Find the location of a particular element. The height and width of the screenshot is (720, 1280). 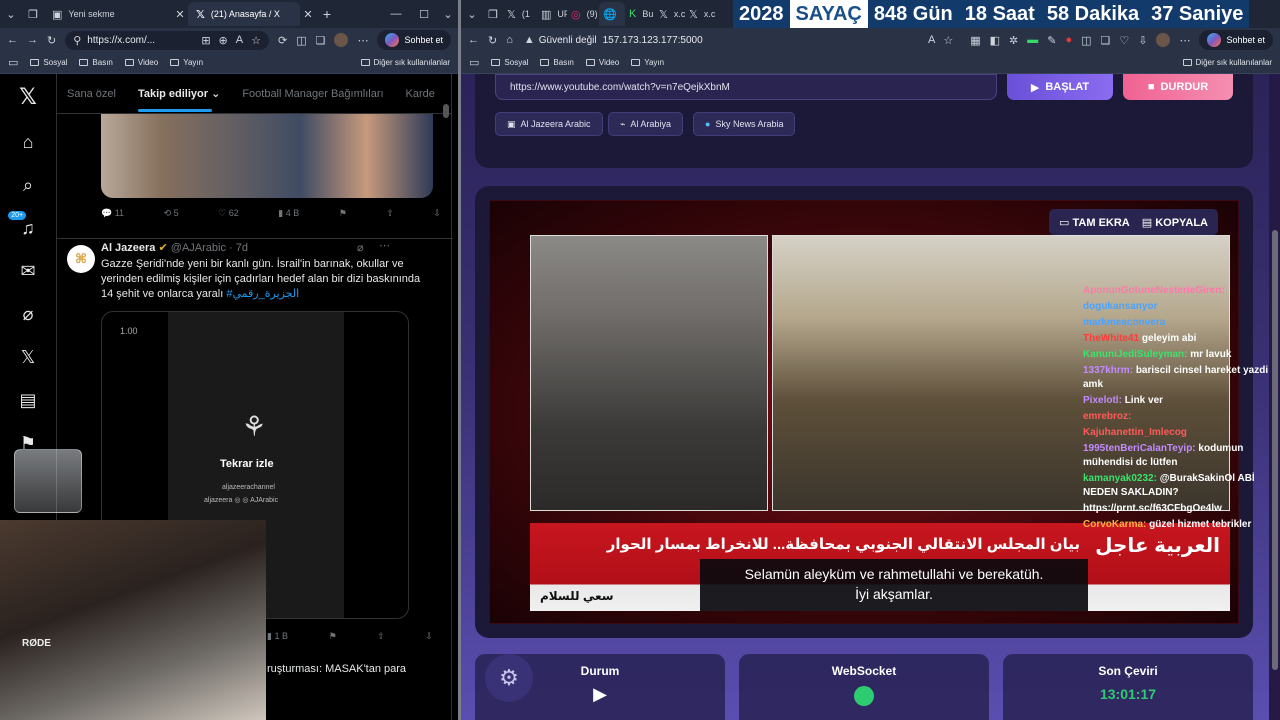

site-info-icon: ⚲ is located at coordinates (77, 40).